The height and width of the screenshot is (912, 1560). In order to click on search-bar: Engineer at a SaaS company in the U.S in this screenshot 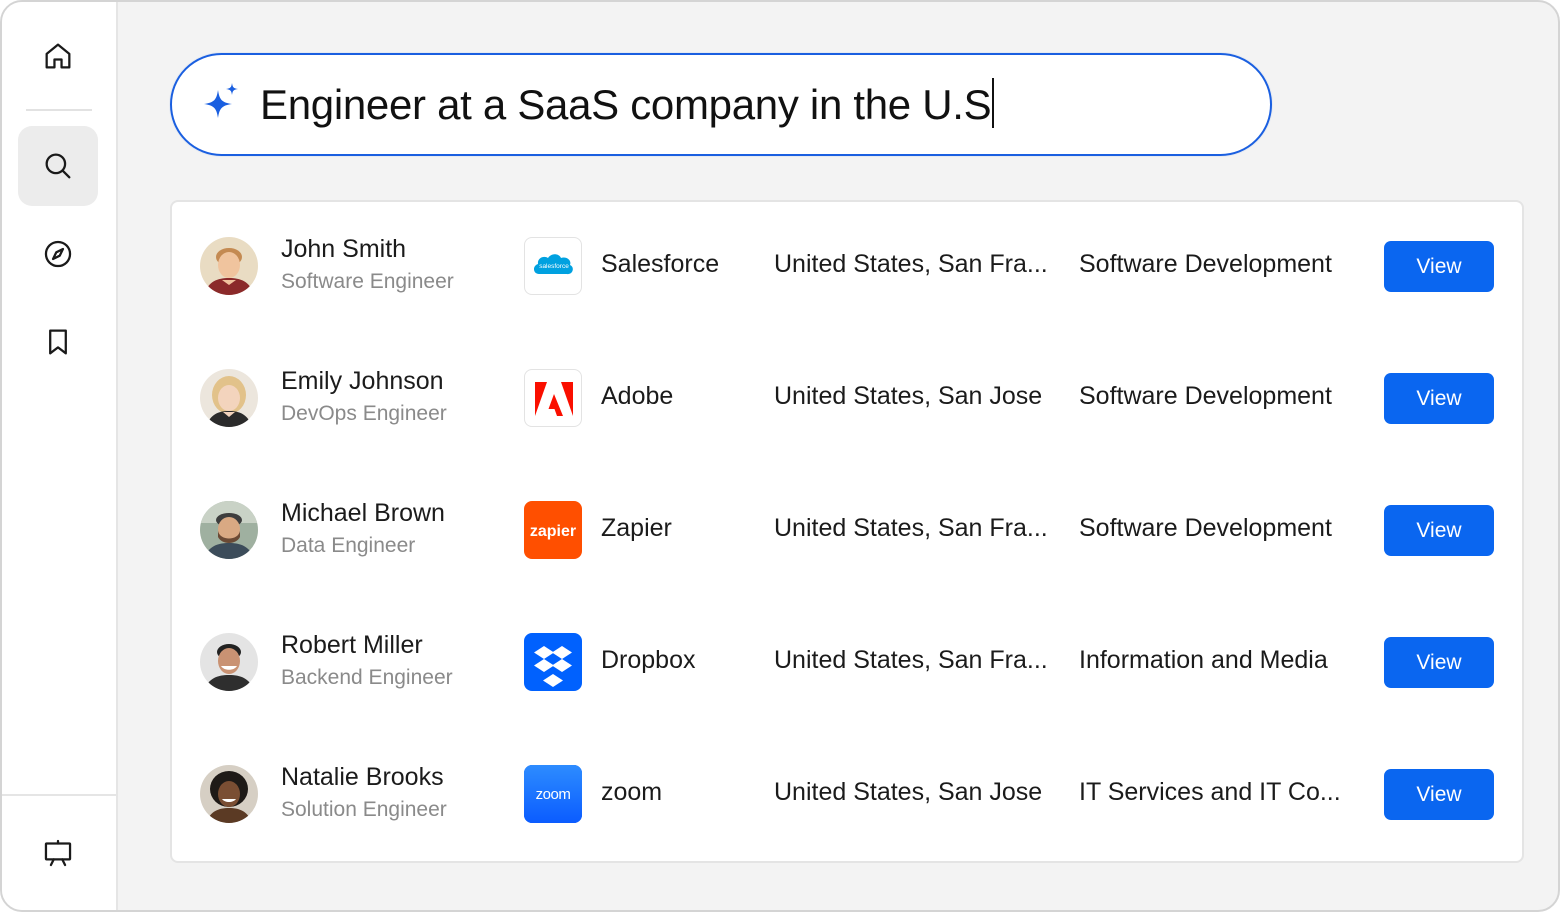, I will do `click(721, 104)`.